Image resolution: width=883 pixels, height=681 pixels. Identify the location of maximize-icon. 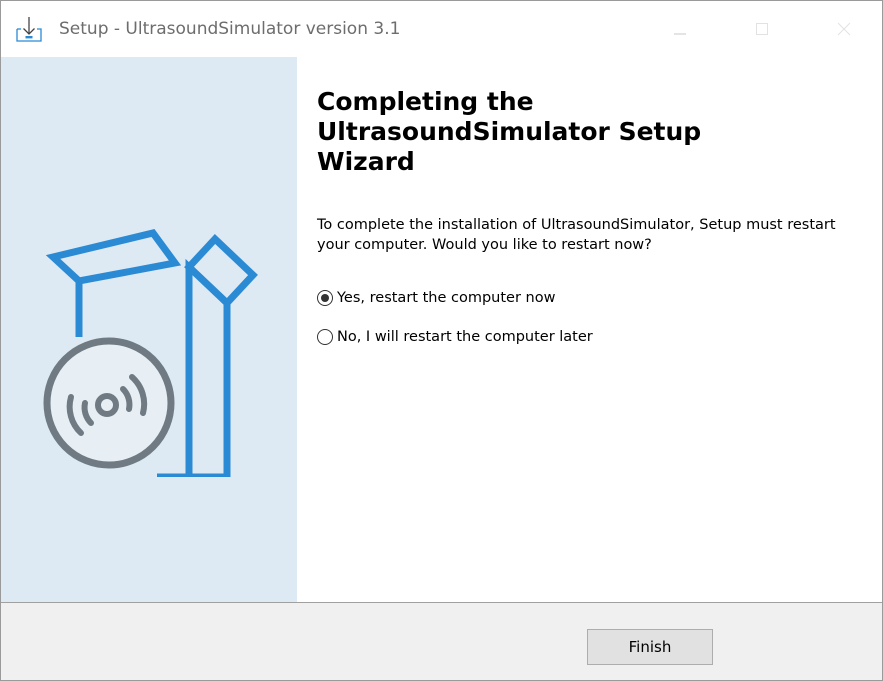
(762, 29).